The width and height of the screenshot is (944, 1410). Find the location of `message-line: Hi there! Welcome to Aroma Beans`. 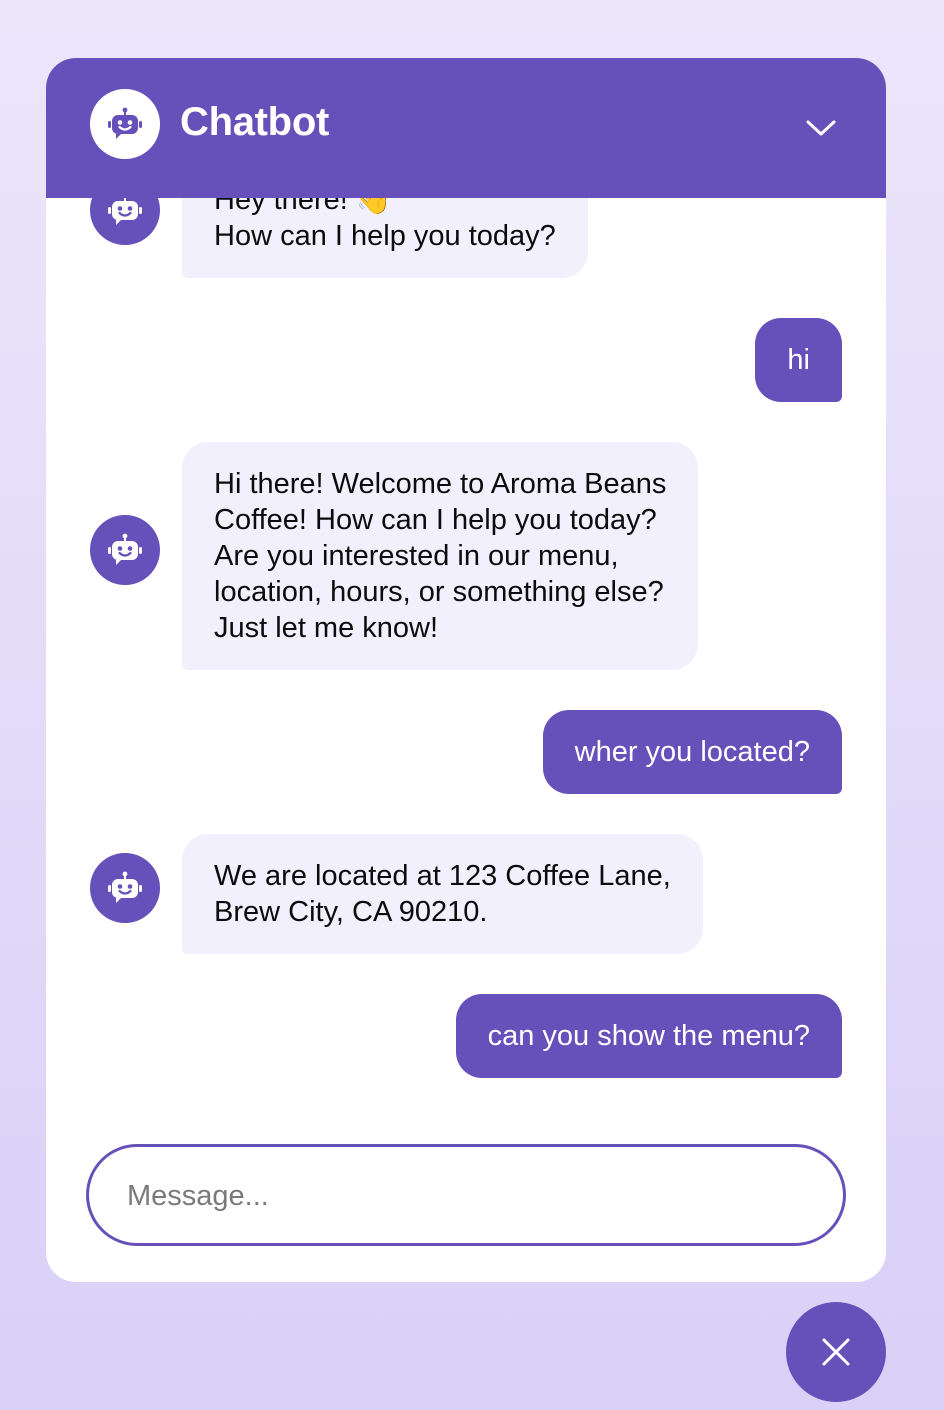

message-line: Hi there! Welcome to Aroma Beans is located at coordinates (440, 484).